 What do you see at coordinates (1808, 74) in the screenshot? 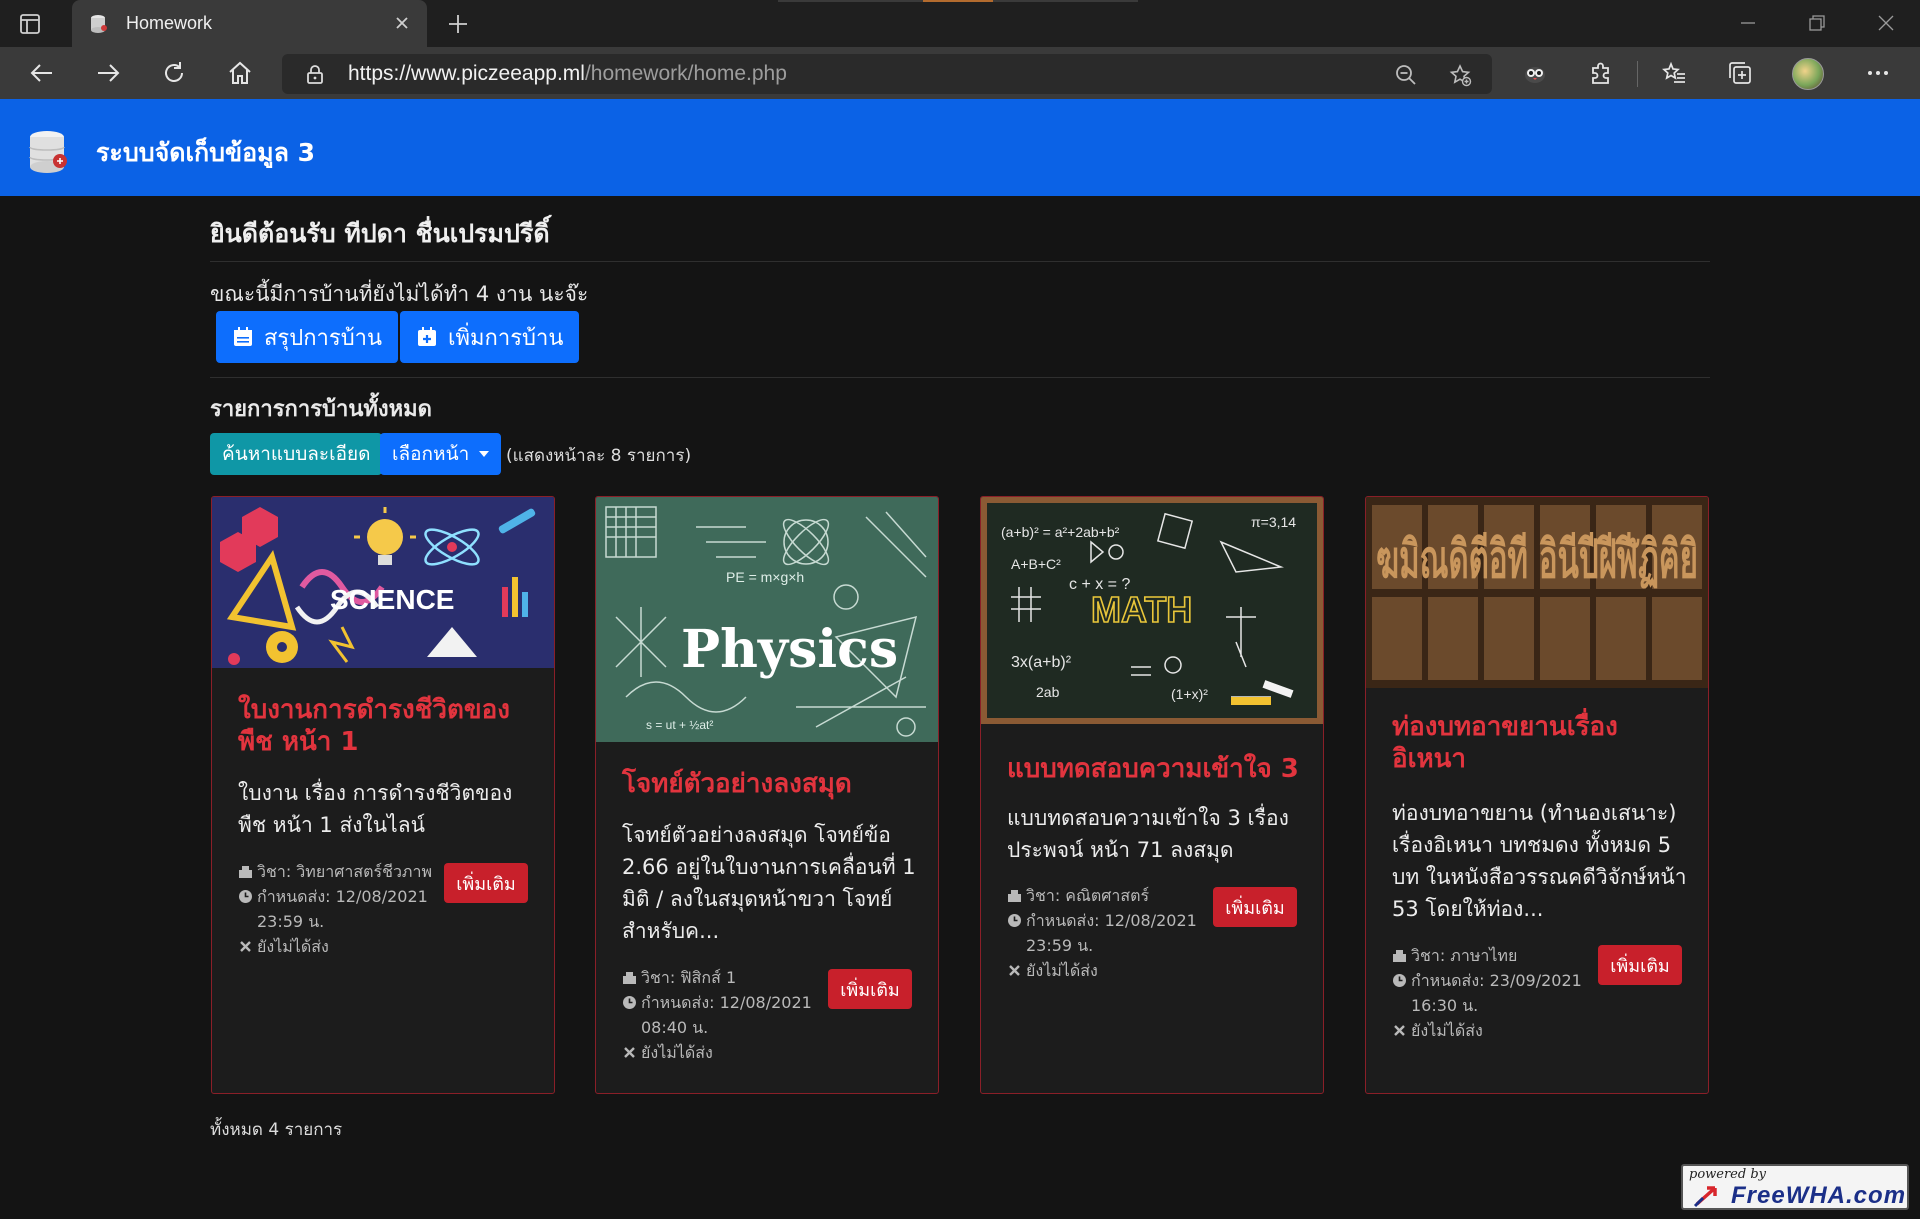
I see `profile-avatar` at bounding box center [1808, 74].